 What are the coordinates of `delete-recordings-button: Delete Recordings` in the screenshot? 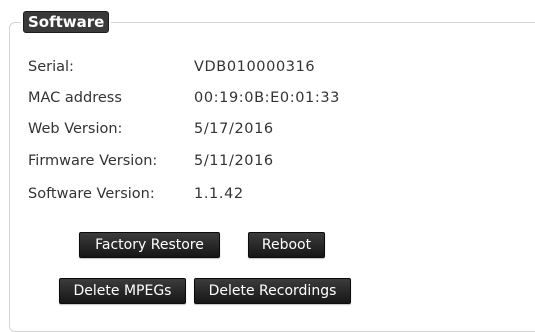 It's located at (272, 291).